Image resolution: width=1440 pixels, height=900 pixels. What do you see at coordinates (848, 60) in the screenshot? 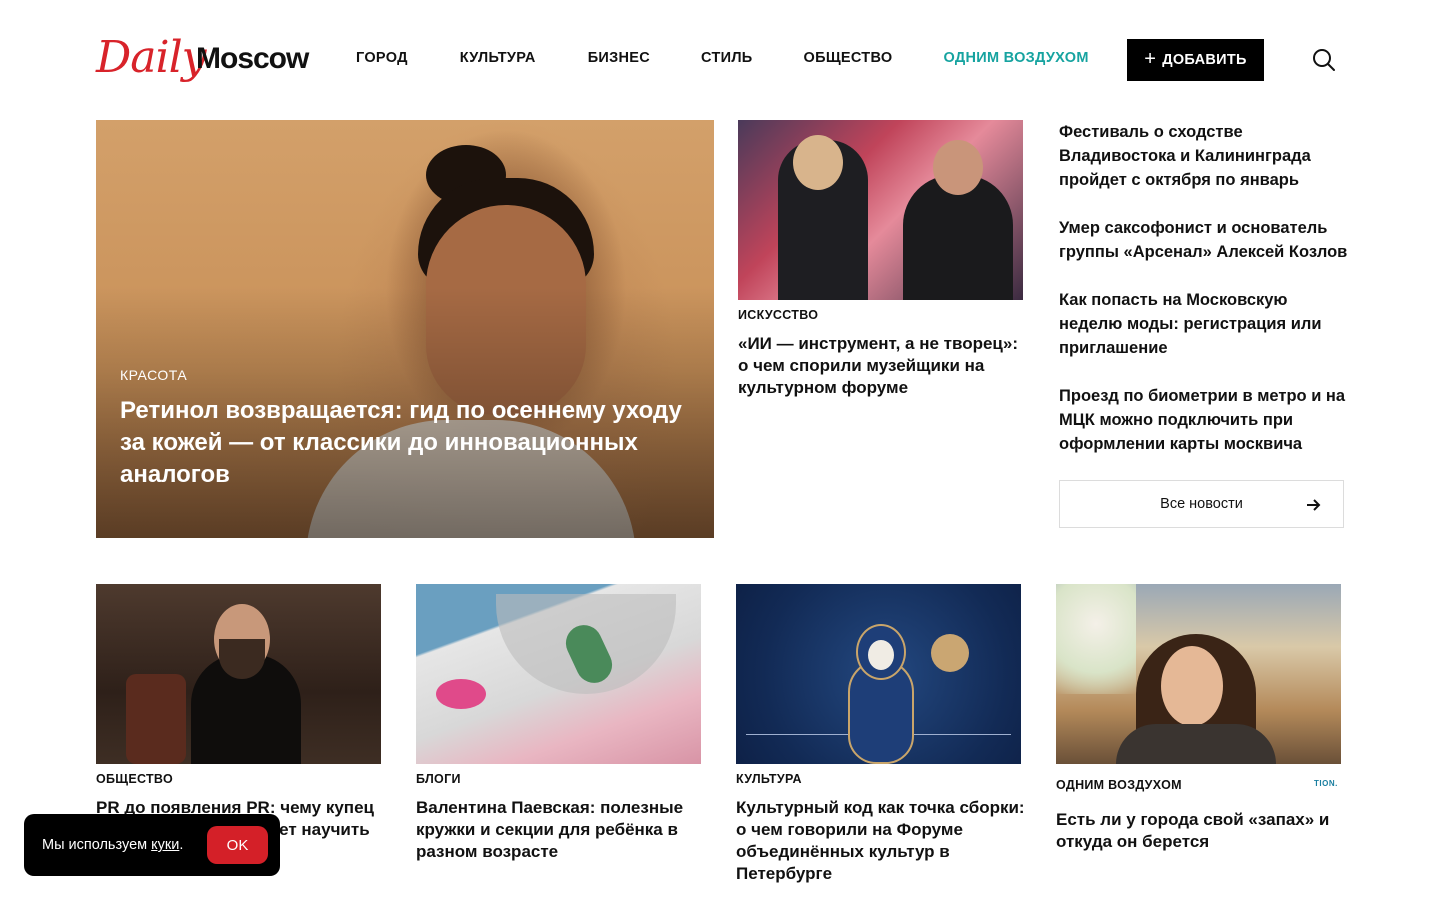
I see `nav-item-obshchestvo: ОБЩЕСТВО` at bounding box center [848, 60].